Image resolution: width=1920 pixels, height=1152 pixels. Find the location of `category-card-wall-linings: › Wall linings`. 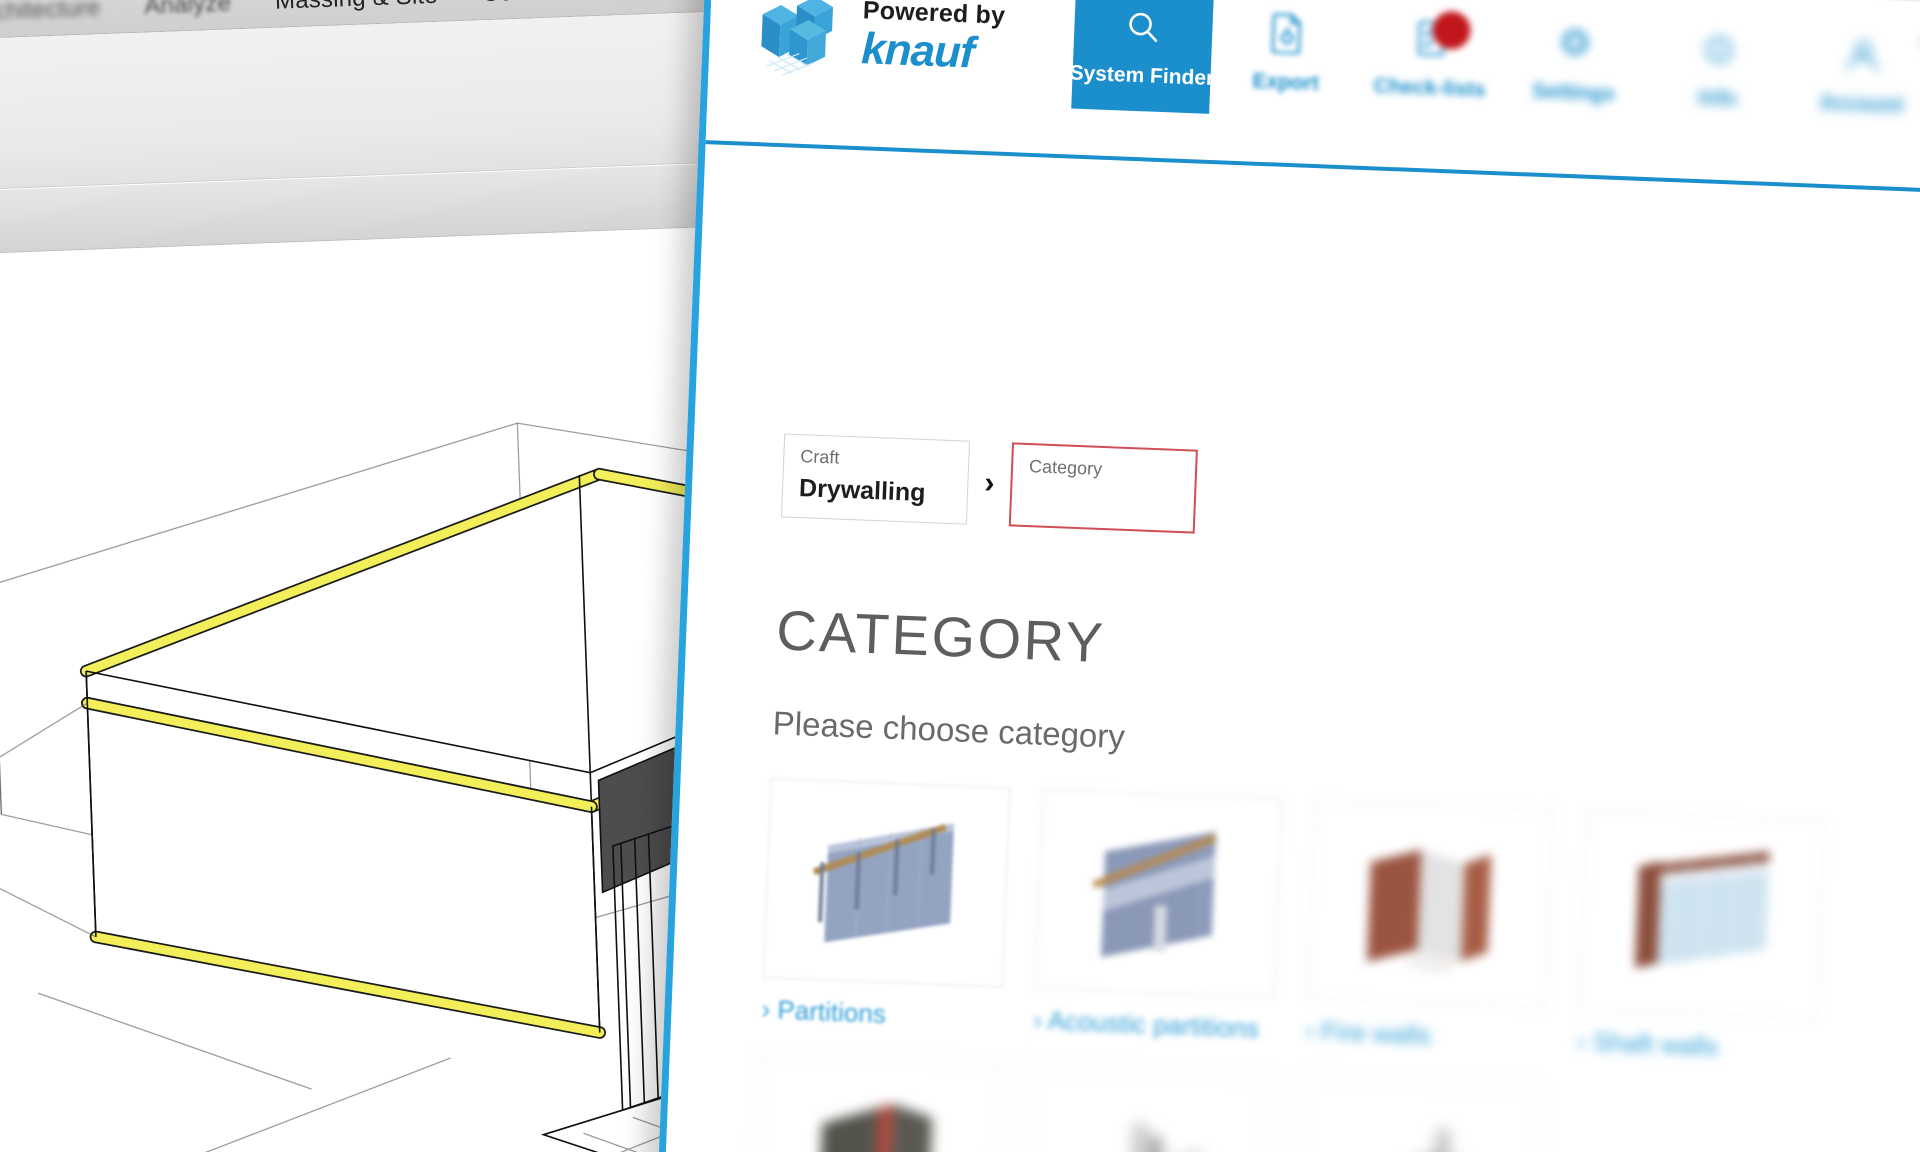

category-card-wall-linings: › Wall linings is located at coordinates (875, 1102).